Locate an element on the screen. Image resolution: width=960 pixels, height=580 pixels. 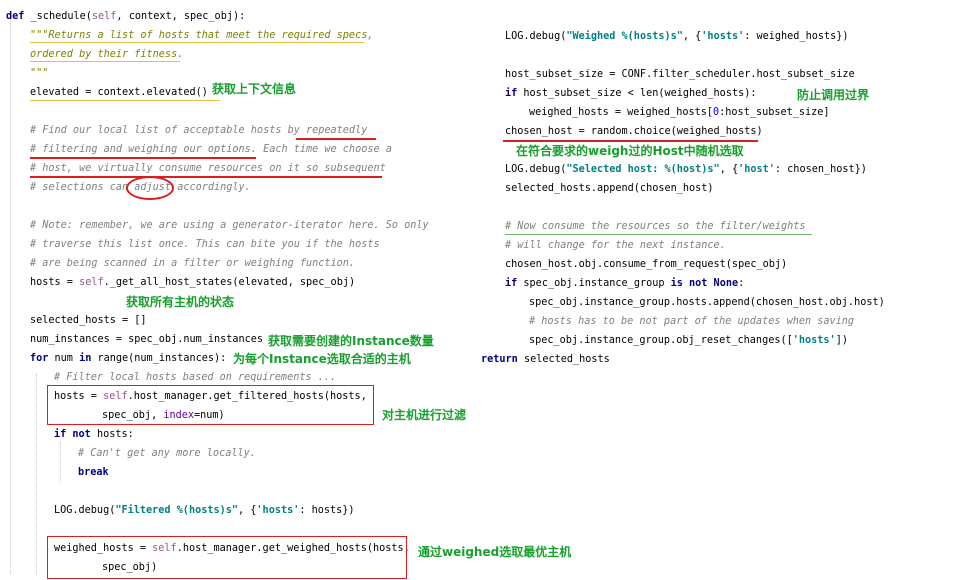
comment-line: # will change for the next instance. is located at coordinates (615, 245).